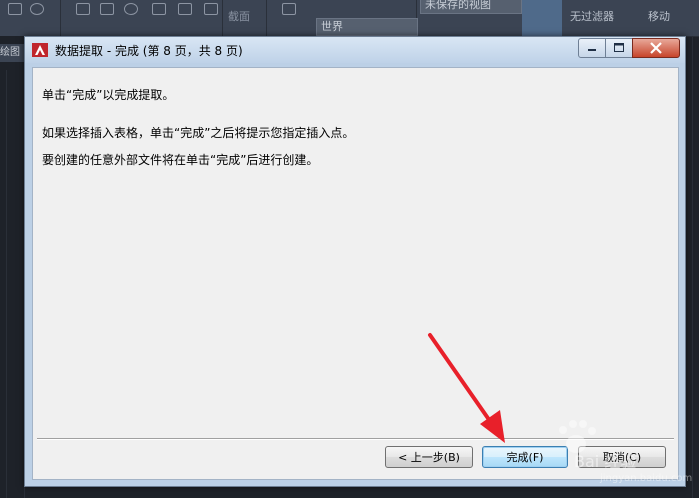 The width and height of the screenshot is (699, 498). I want to click on arrow-shaft, so click(461, 379).